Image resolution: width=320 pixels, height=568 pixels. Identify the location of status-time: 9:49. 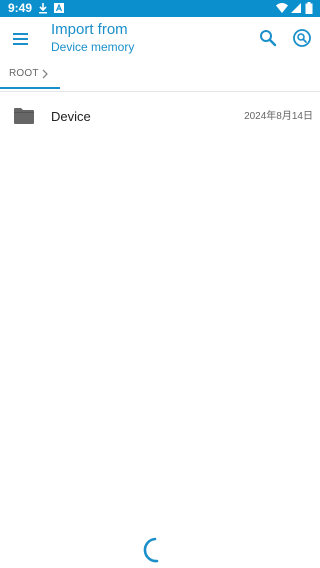
(20, 8).